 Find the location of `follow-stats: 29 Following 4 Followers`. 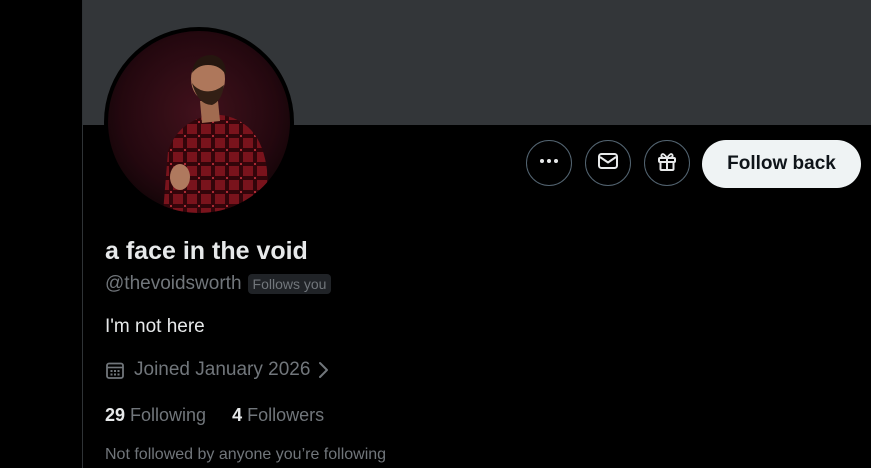

follow-stats: 29 Following 4 Followers is located at coordinates (214, 415).